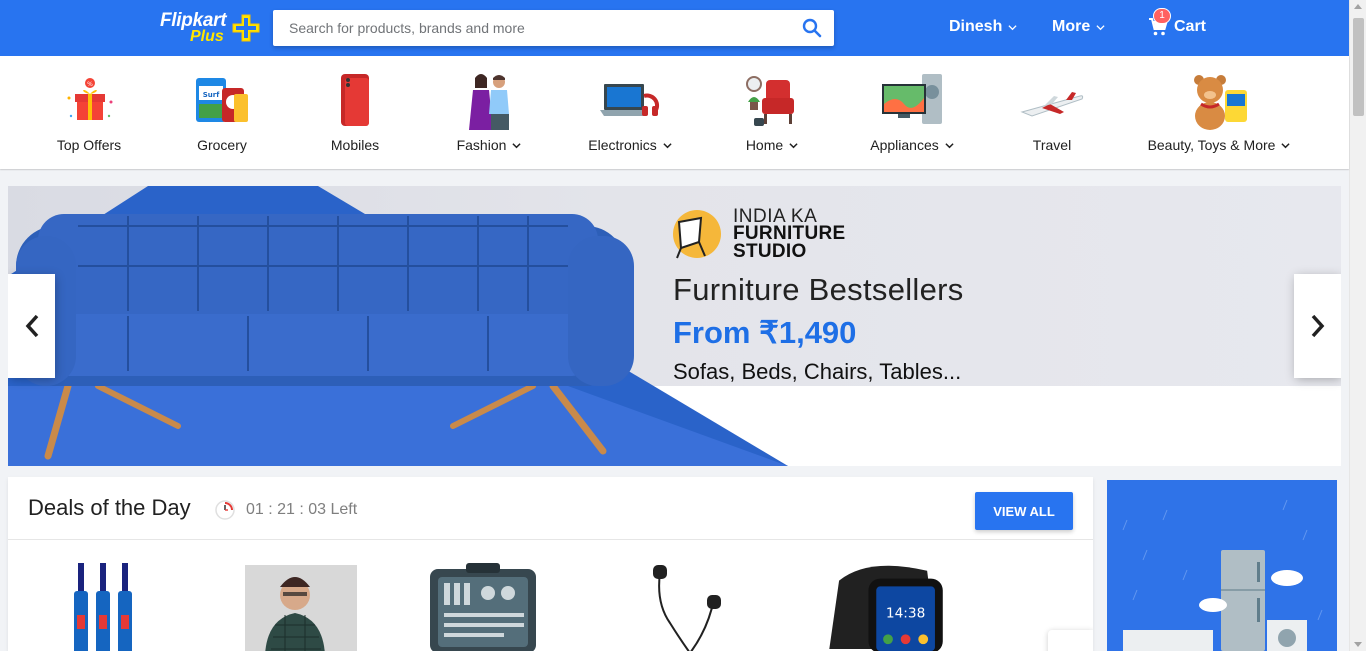 The height and width of the screenshot is (651, 1366). I want to click on shirt-icon, so click(301, 608).